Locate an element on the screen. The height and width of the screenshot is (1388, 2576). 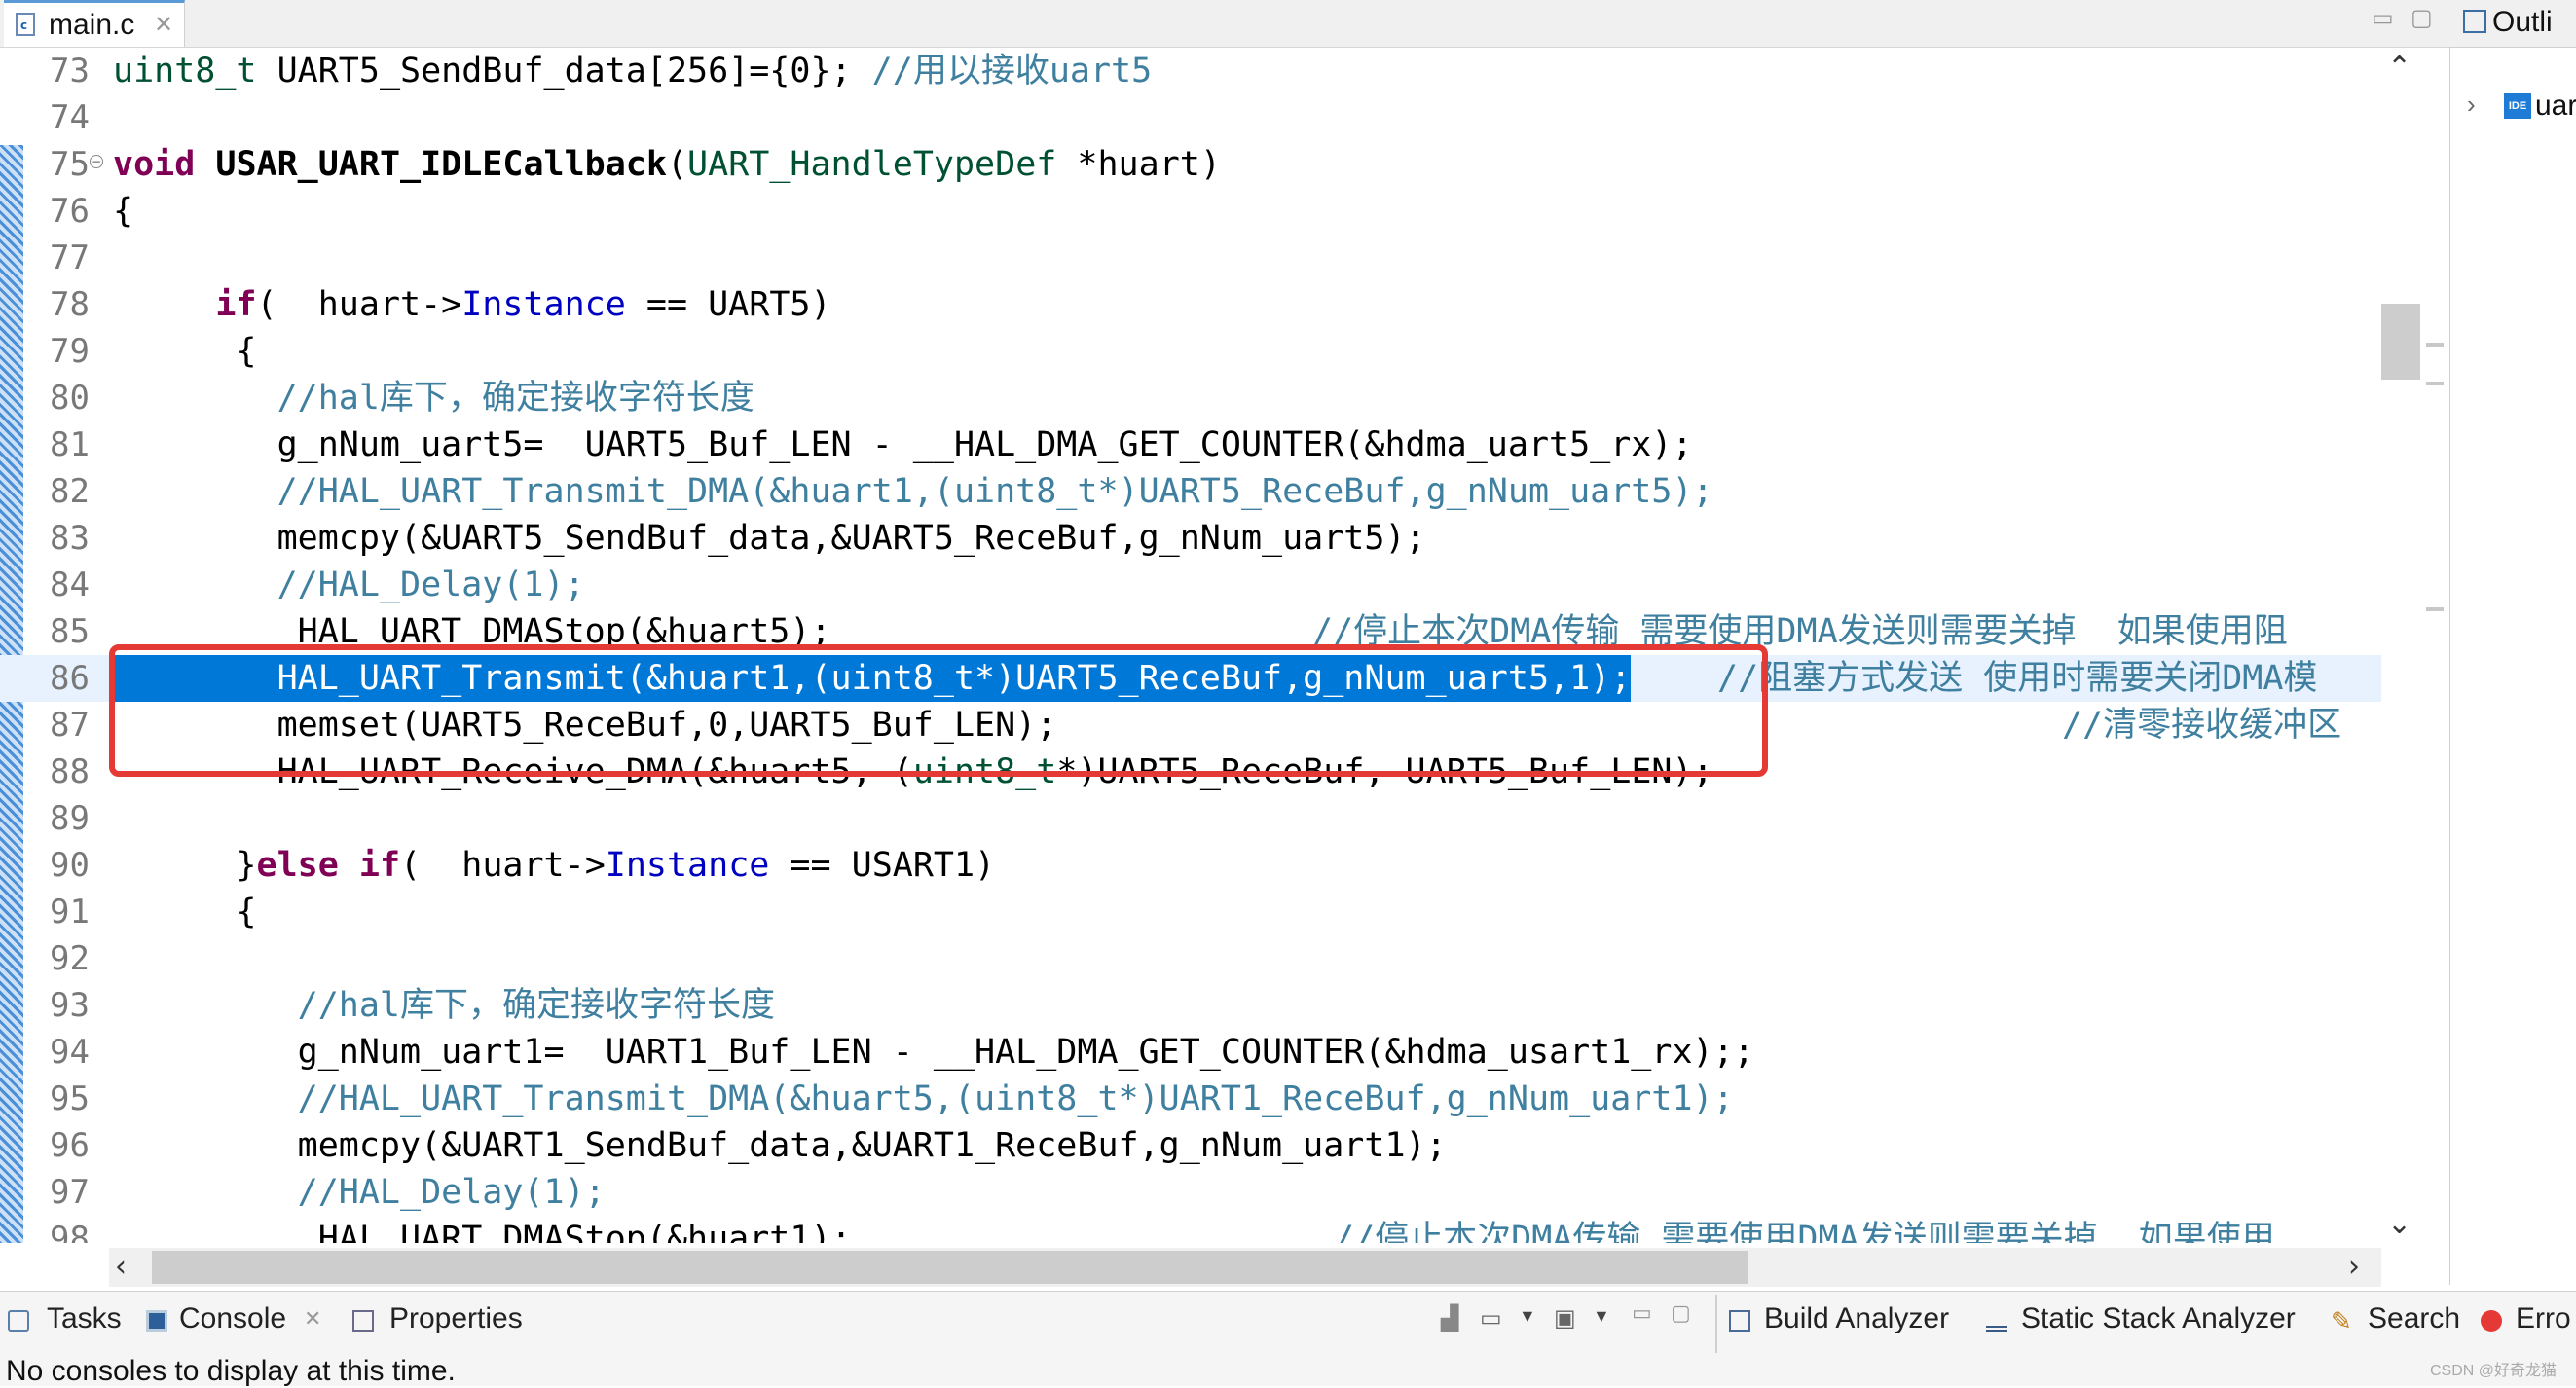
line-number: 79 is located at coordinates (70, 351).